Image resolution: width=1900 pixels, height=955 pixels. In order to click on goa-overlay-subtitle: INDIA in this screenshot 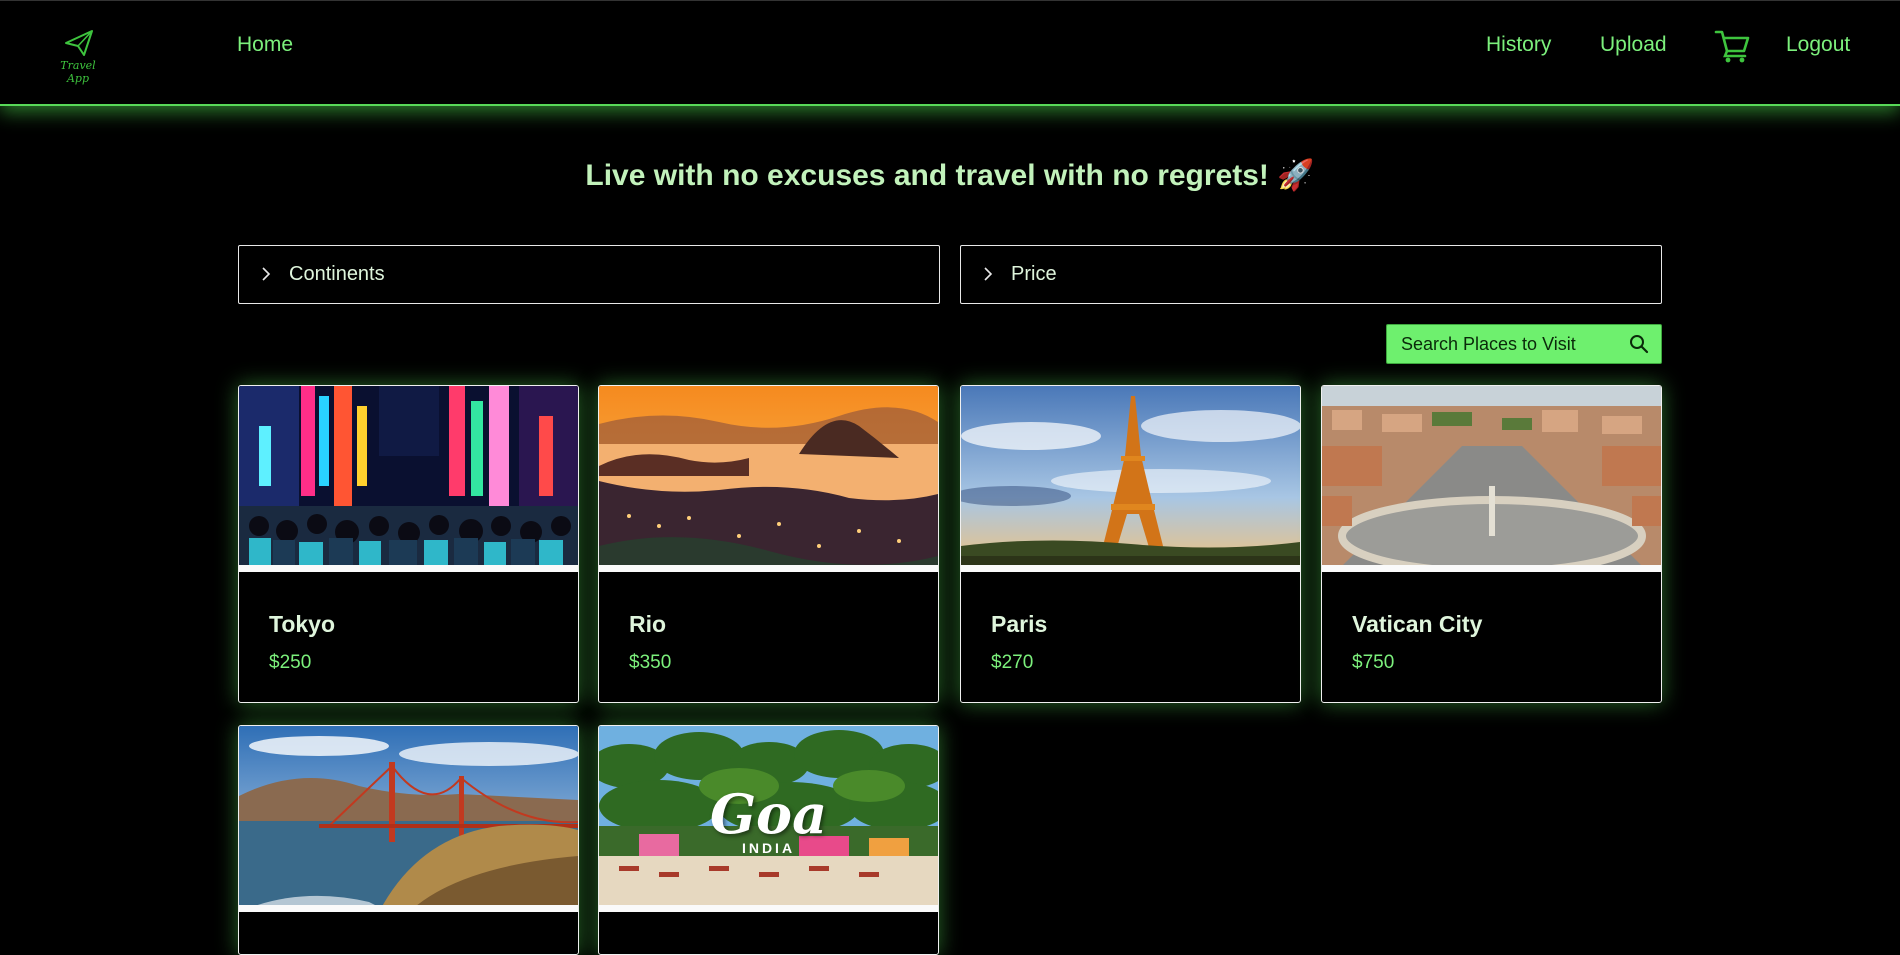, I will do `click(768, 848)`.